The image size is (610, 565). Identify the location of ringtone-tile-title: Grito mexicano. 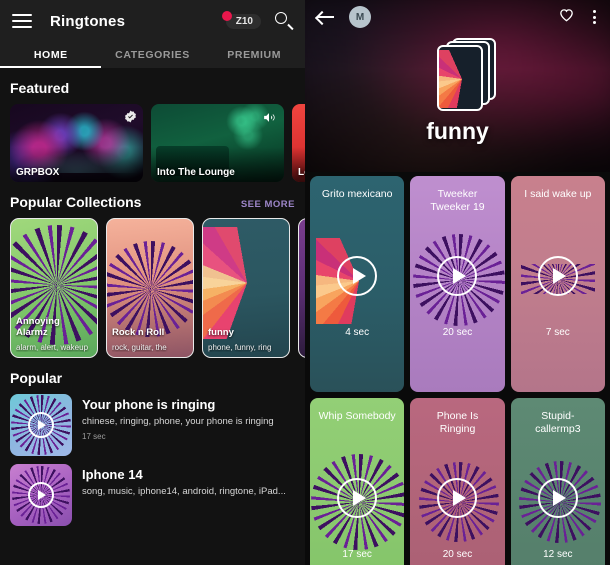
(357, 194).